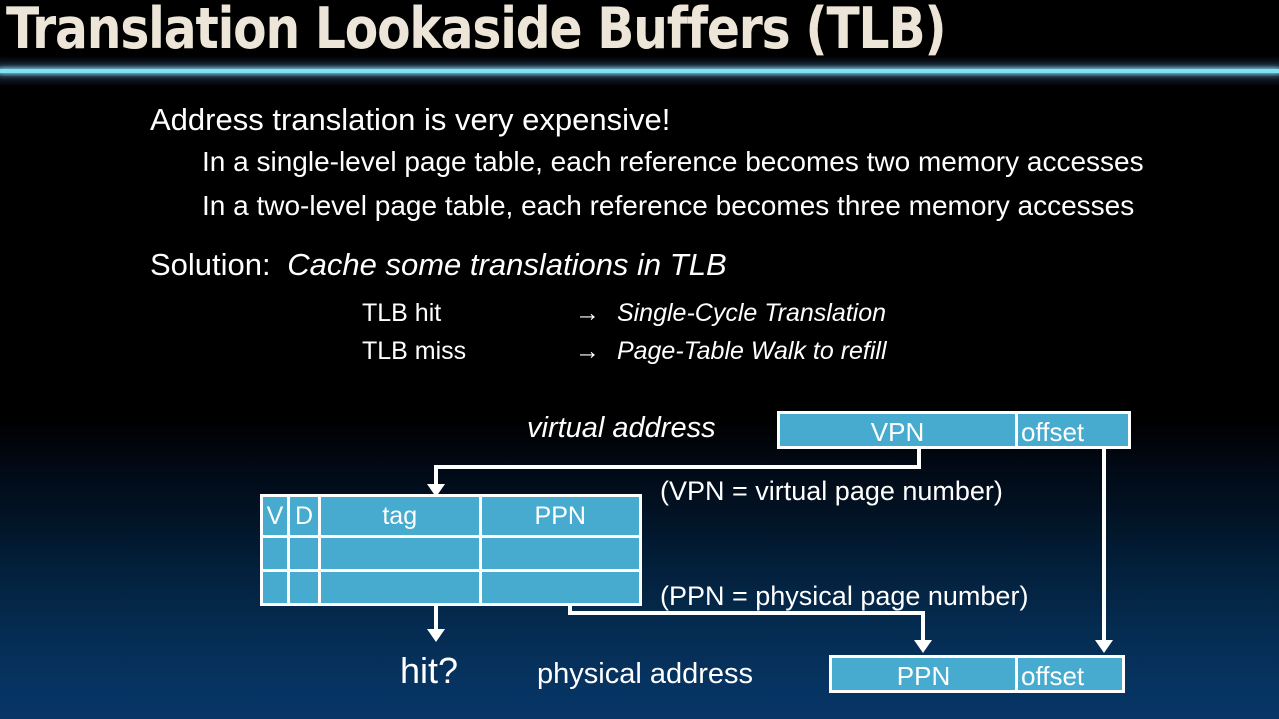 The width and height of the screenshot is (1279, 719). I want to click on hit-label: hit?, so click(429, 670).